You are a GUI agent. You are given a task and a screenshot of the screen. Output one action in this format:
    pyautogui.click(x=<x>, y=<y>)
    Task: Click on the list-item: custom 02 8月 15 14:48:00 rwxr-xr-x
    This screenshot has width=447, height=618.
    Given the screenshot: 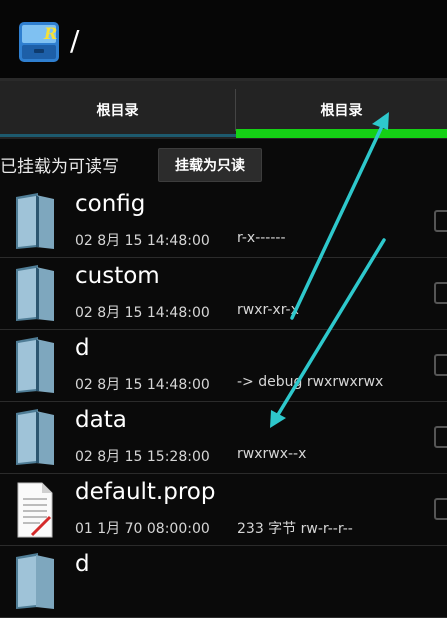 What is the action you would take?
    pyautogui.click(x=223, y=294)
    